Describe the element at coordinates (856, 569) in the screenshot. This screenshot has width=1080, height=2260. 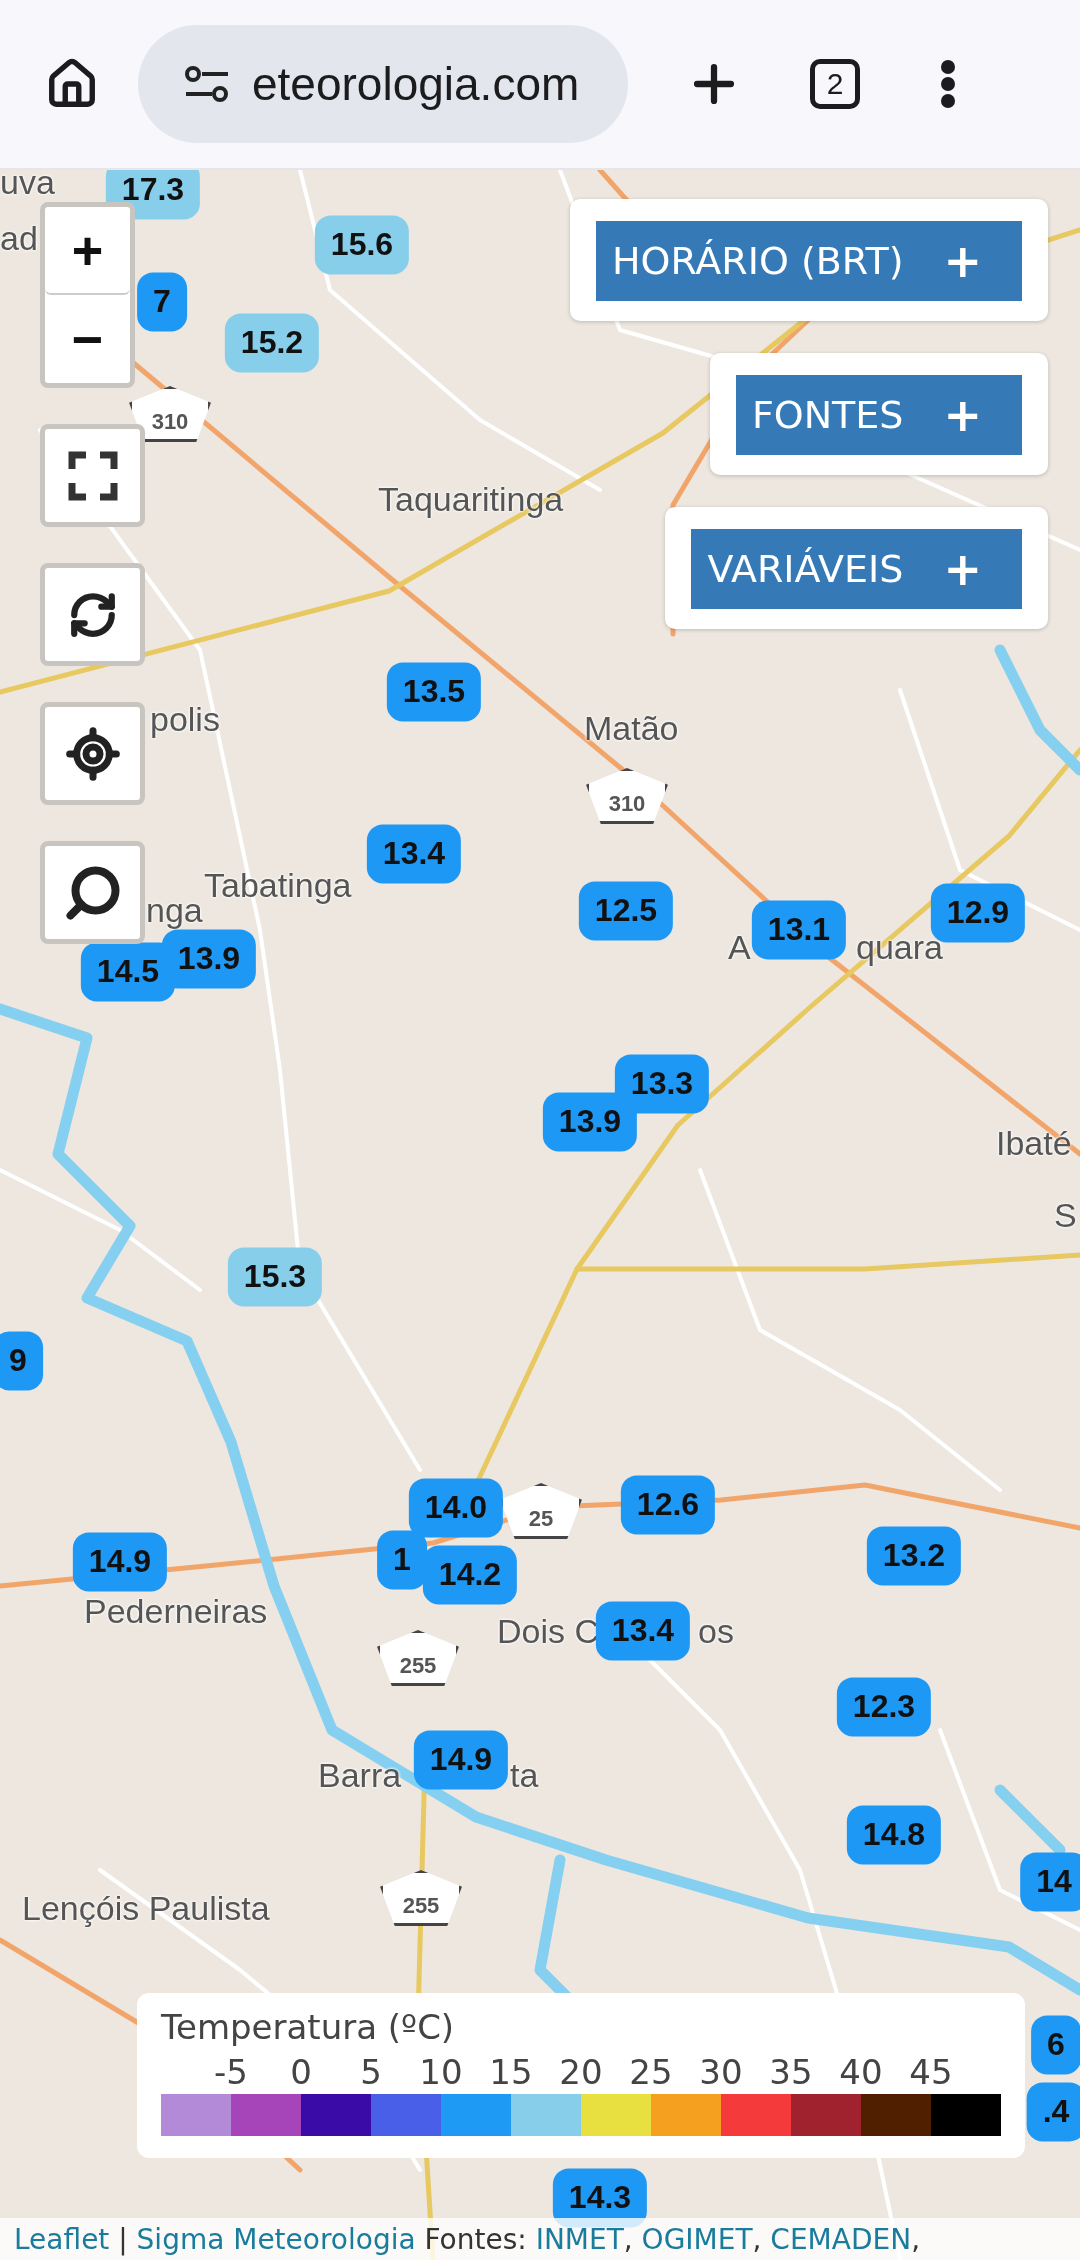
I see `panel-toggle-button: VARIÁVEIS +` at that location.